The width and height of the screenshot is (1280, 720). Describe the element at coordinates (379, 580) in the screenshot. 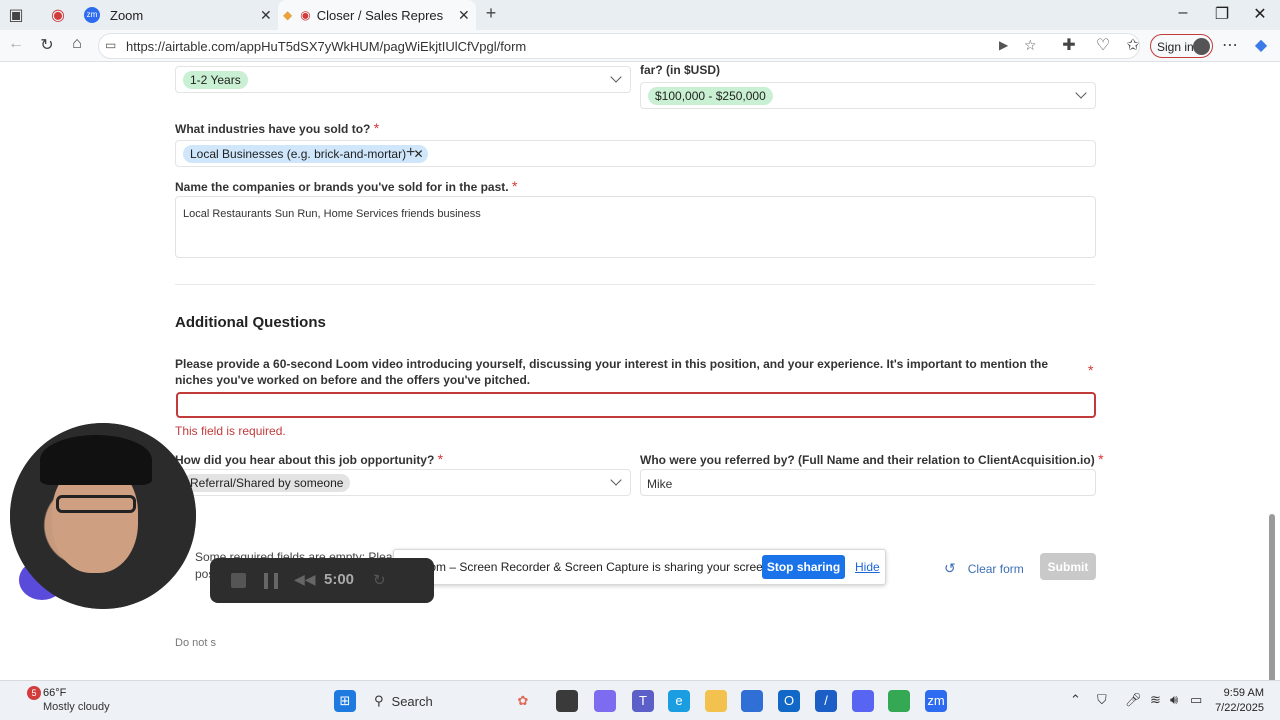

I see `restart-icon: ↻` at that location.